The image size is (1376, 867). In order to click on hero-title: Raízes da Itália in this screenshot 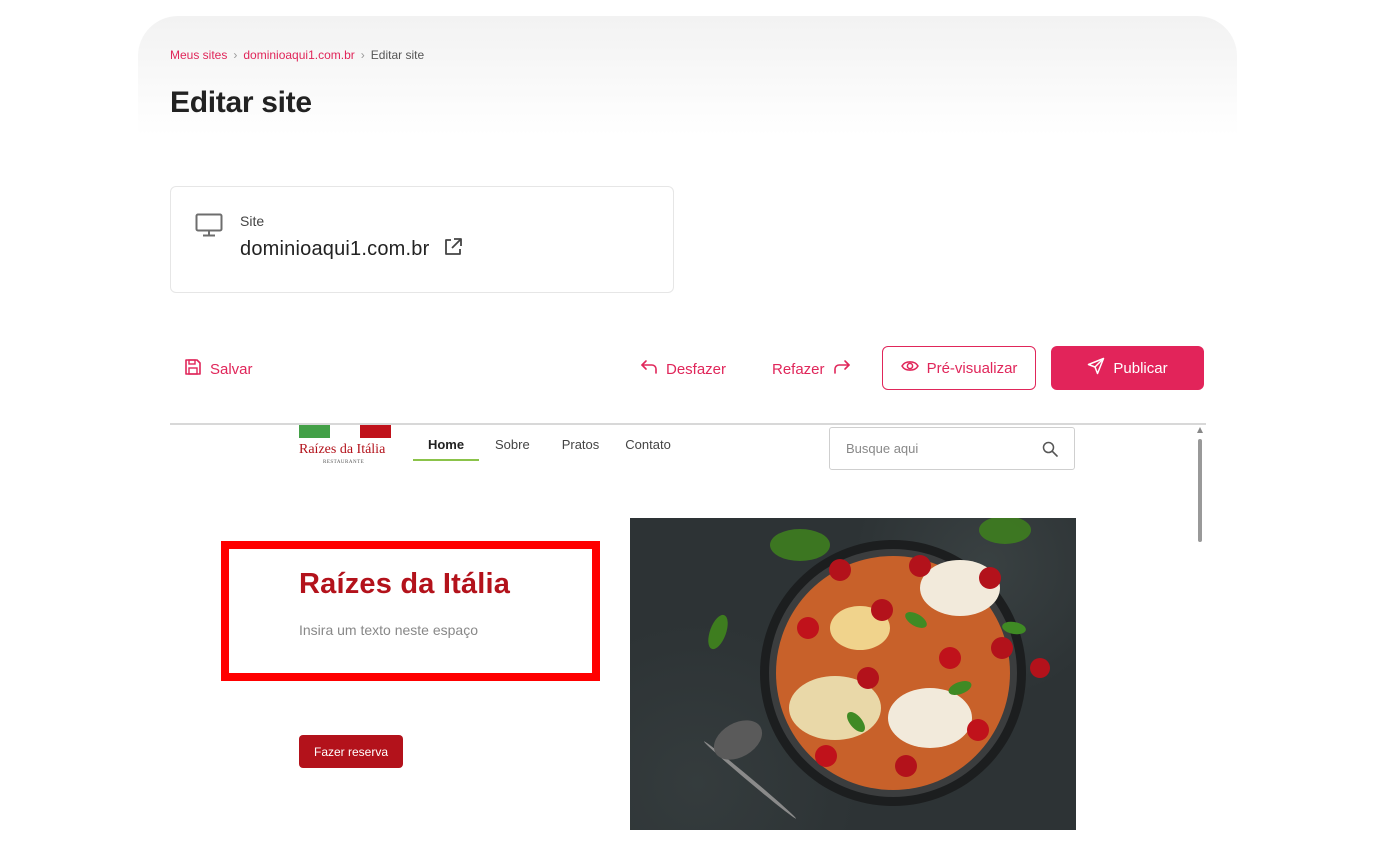, I will do `click(404, 584)`.